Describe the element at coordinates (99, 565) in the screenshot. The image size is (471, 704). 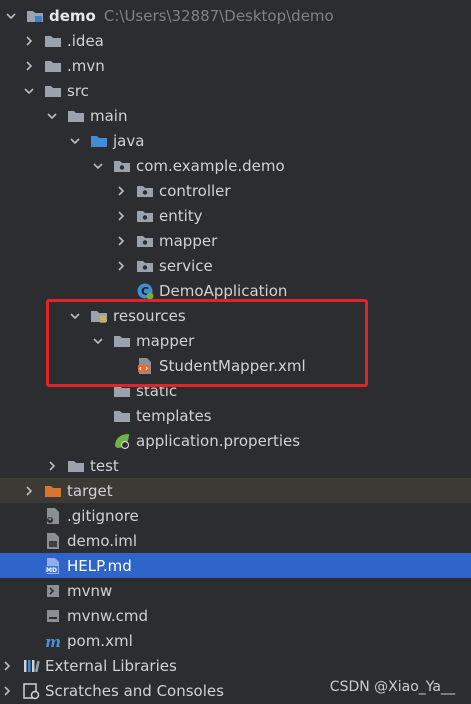
I see `tree-item-label: HELP.md` at that location.